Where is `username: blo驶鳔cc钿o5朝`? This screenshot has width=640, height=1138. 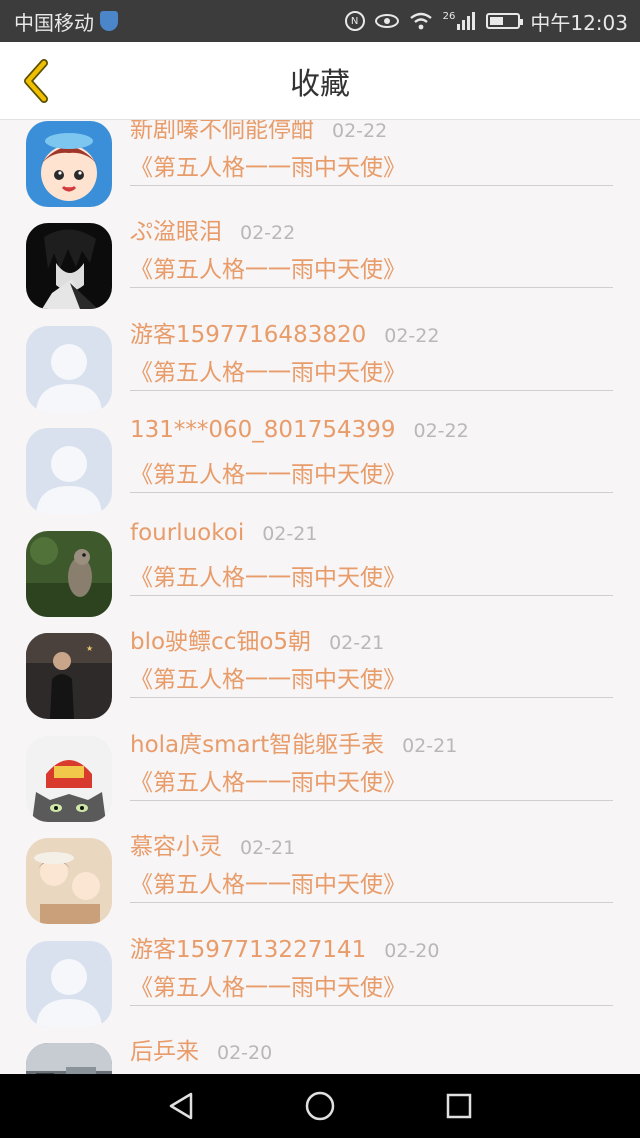 username: blo驶鳔cc钿o5朝 is located at coordinates (220, 639).